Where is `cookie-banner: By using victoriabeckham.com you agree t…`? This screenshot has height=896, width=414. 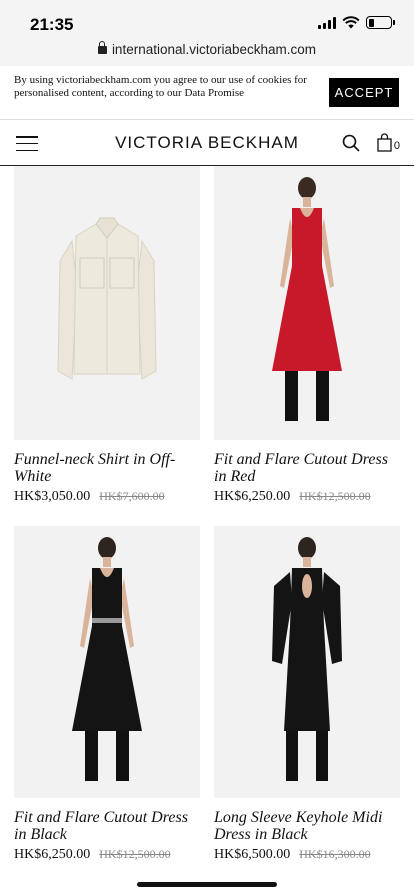
cookie-banner: By using victoriabeckham.com you agree t… is located at coordinates (207, 93).